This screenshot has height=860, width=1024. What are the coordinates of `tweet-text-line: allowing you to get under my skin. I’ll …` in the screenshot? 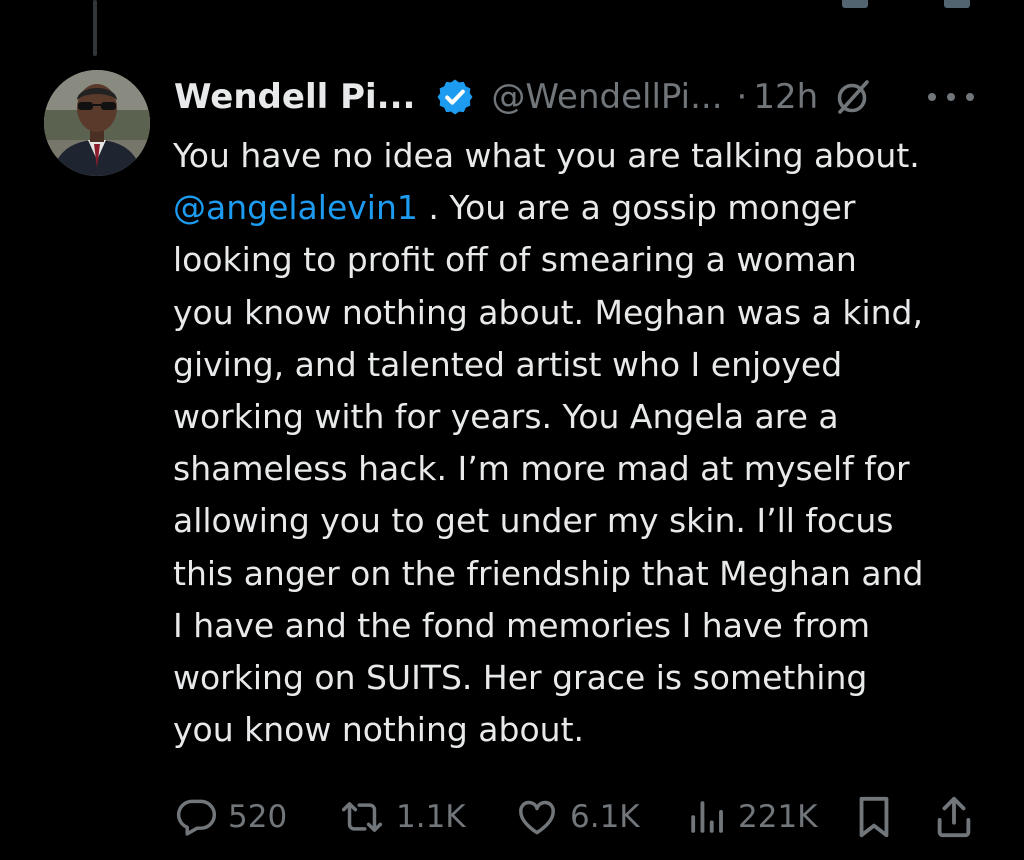 It's located at (533, 521).